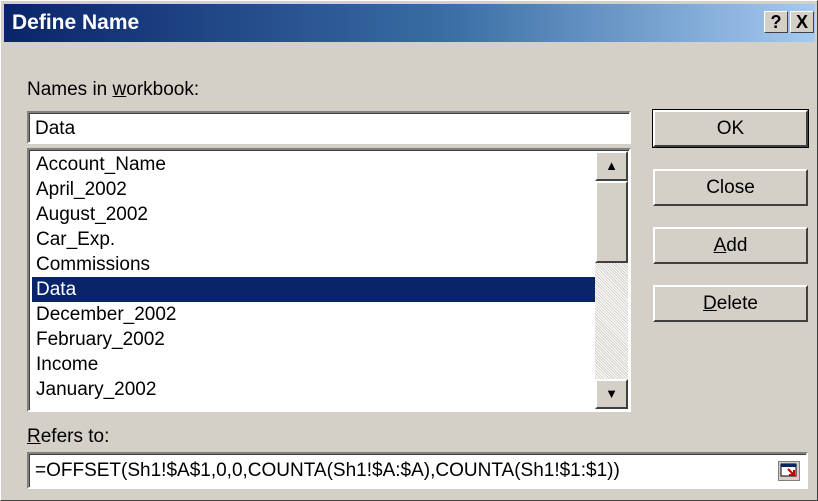  Describe the element at coordinates (611, 166) in the screenshot. I see `scroll-up-icon: ▲` at that location.